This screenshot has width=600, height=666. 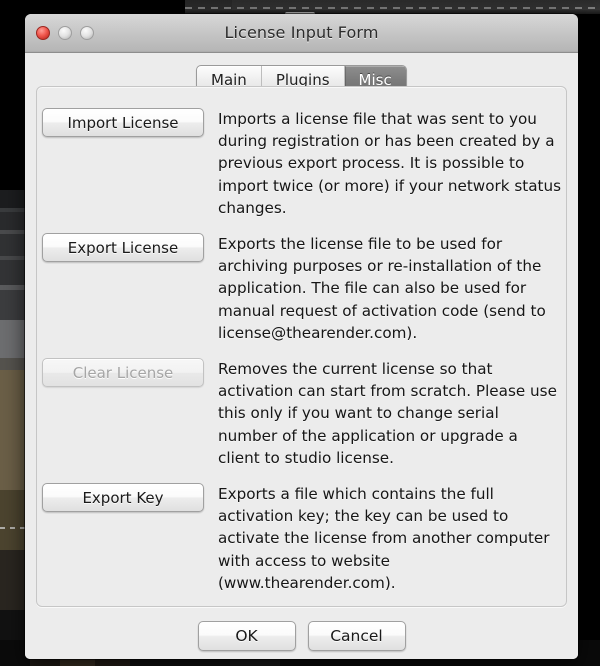 What do you see at coordinates (356, 636) in the screenshot?
I see `cancel-button: Cancel` at bounding box center [356, 636].